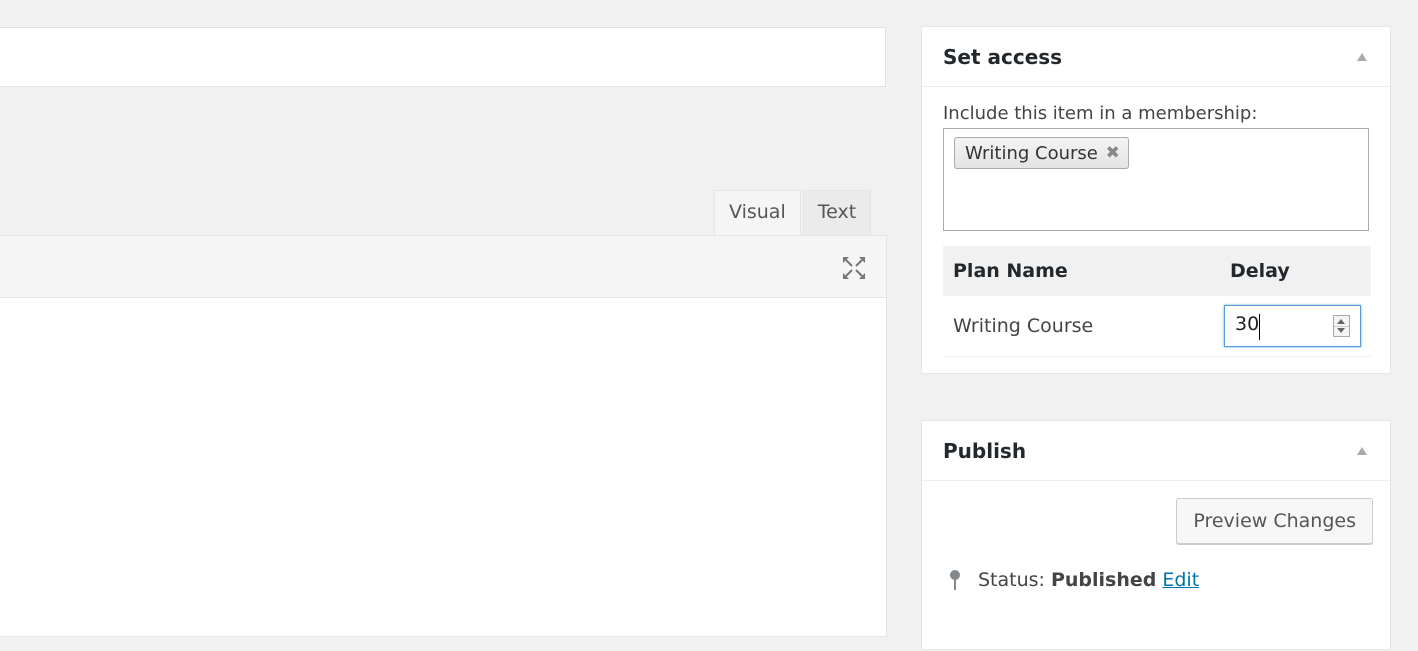 This screenshot has height=651, width=1418. Describe the element at coordinates (1259, 327) in the screenshot. I see `text-cursor` at that location.